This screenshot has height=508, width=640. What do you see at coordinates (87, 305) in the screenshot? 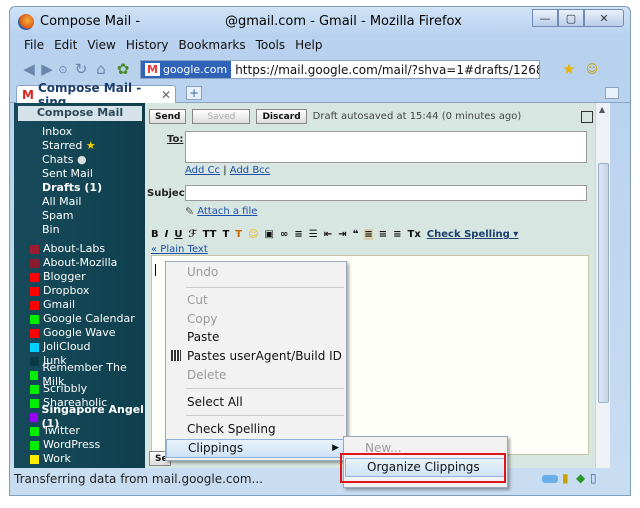
I see `label-item: Gmail` at bounding box center [87, 305].